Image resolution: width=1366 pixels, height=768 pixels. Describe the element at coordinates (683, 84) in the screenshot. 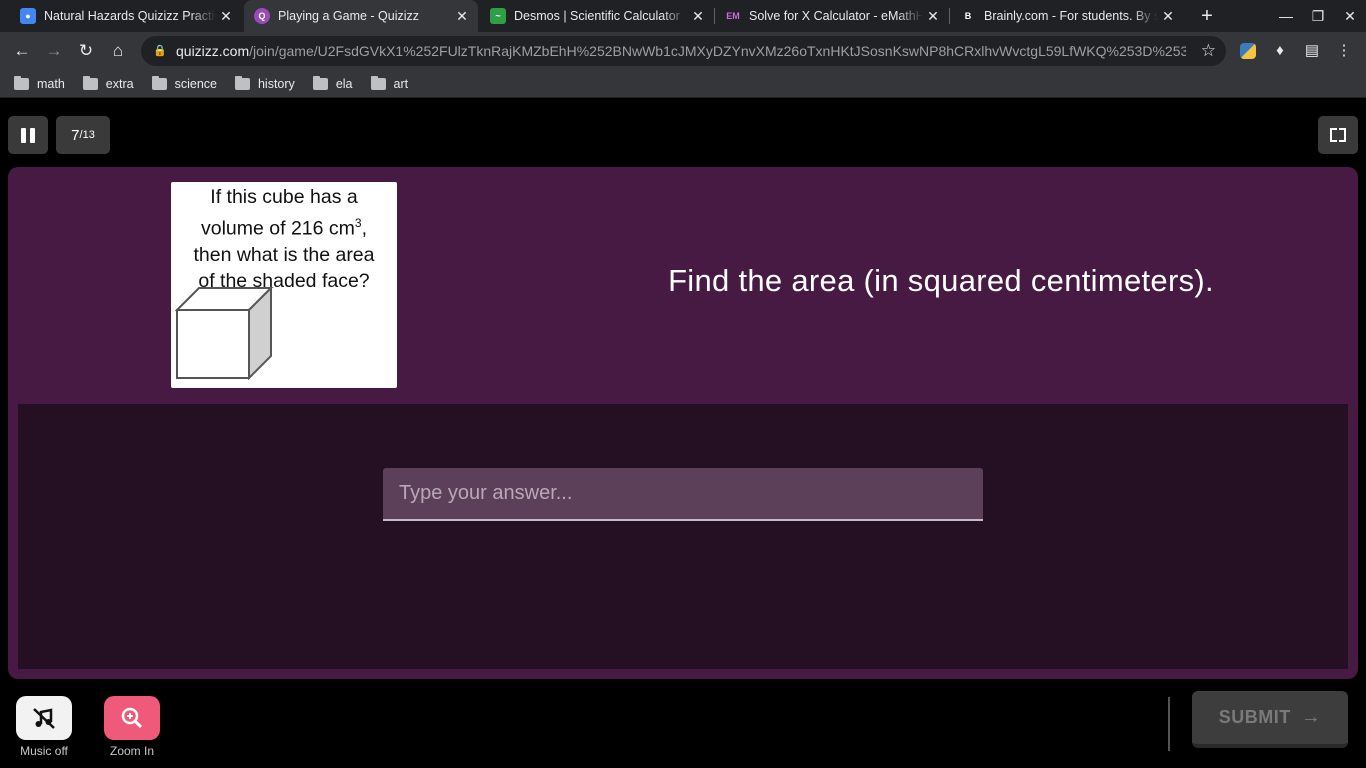

I see `bookmarks-bar: math extra science history ela art` at that location.